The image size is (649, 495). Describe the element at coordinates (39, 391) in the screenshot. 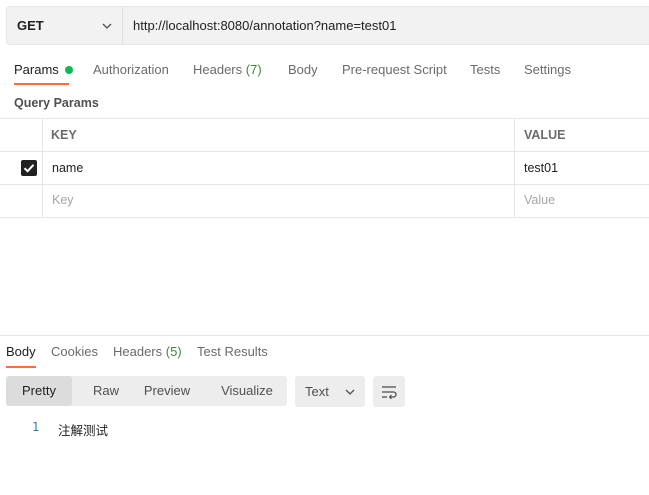

I see `view-pretty-button: Pretty` at that location.